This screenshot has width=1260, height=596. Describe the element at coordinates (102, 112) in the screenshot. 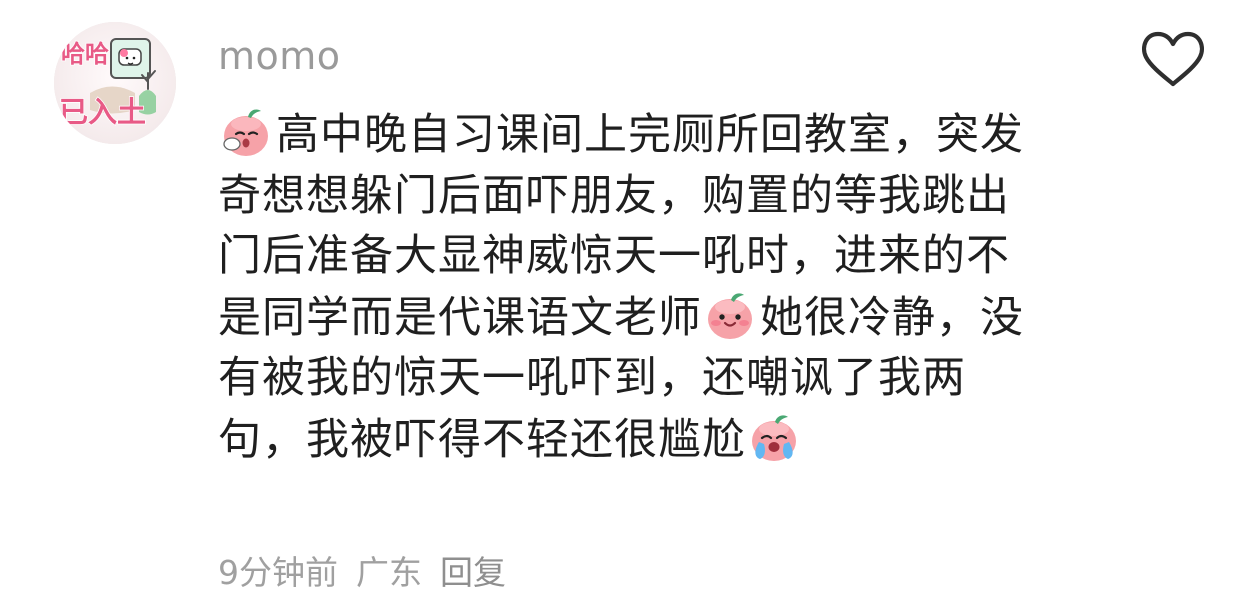

I see `avatar-text-bottom: 已入土` at that location.